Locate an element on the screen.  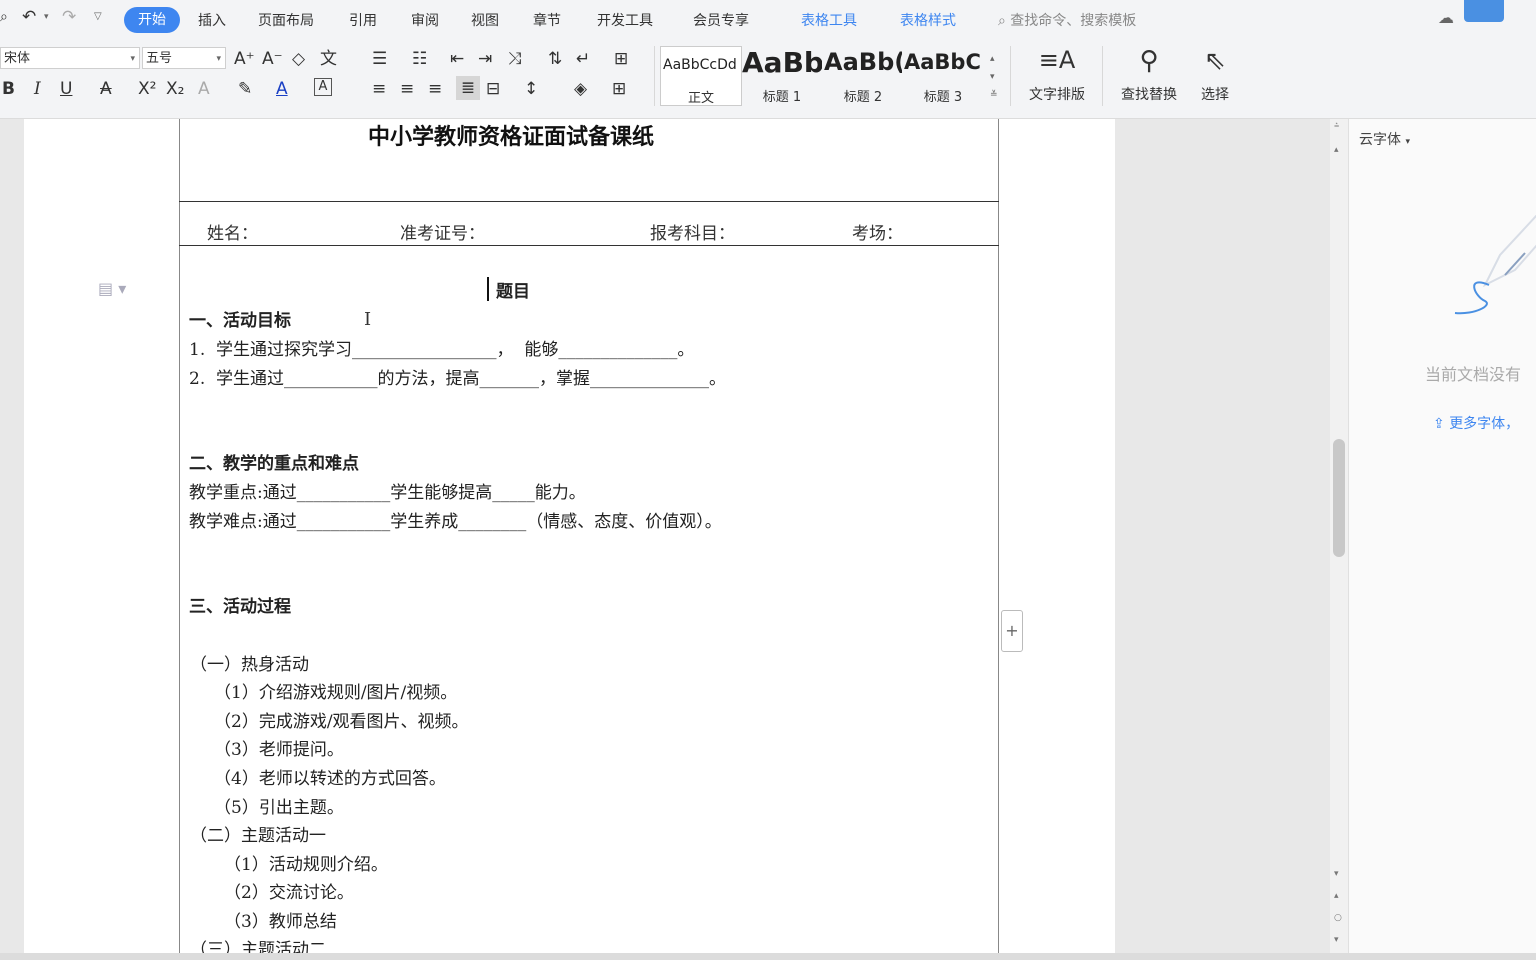
tab-member: 会员专享 is located at coordinates (721, 20).